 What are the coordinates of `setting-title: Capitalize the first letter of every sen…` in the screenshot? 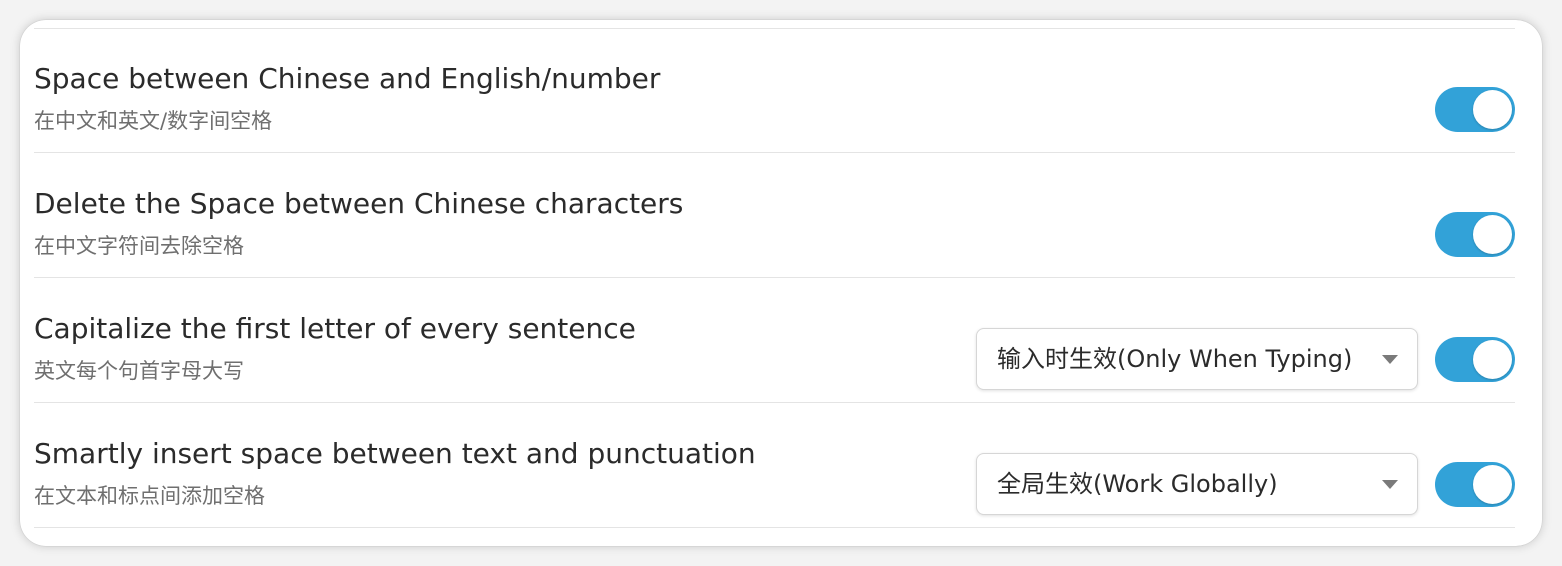 It's located at (335, 328).